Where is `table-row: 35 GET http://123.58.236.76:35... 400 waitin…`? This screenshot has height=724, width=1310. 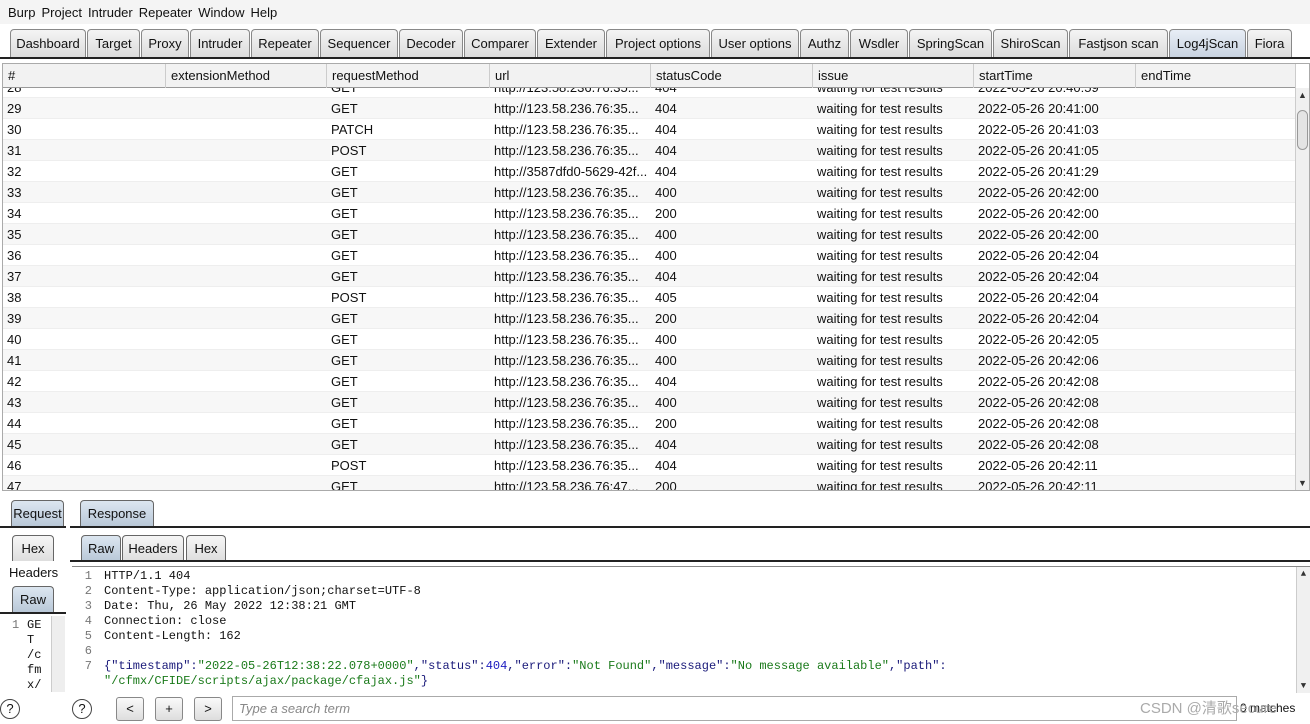 table-row: 35 GET http://123.58.236.76:35... 400 waitin… is located at coordinates (649, 234).